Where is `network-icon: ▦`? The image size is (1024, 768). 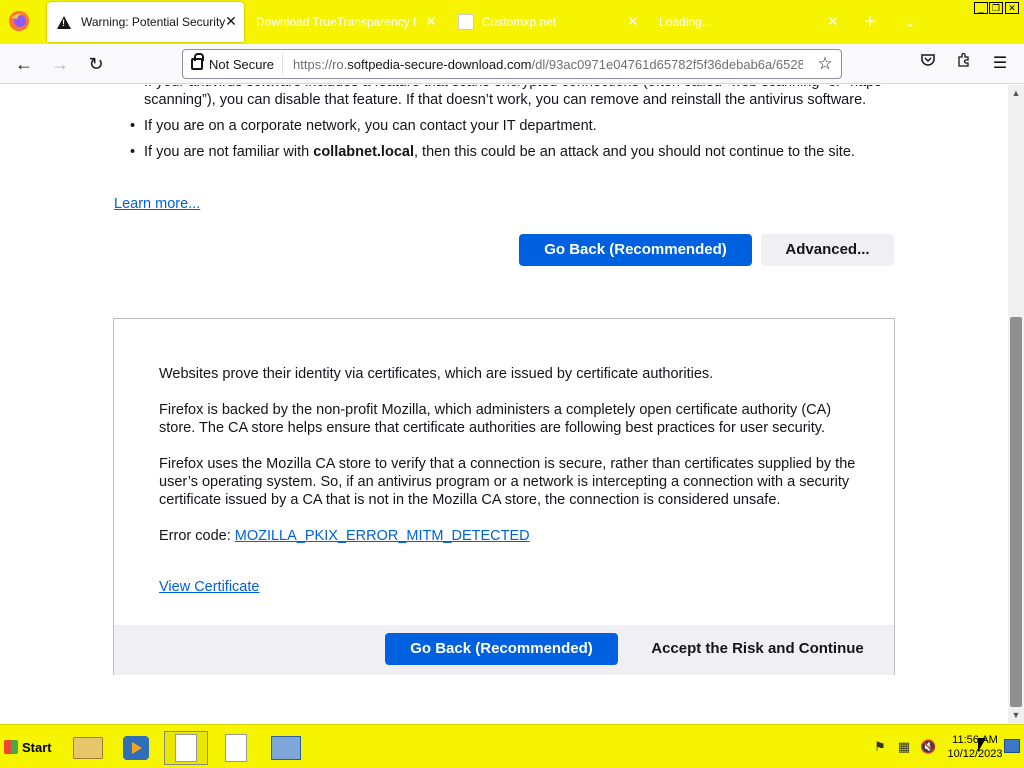 network-icon: ▦ is located at coordinates (904, 747).